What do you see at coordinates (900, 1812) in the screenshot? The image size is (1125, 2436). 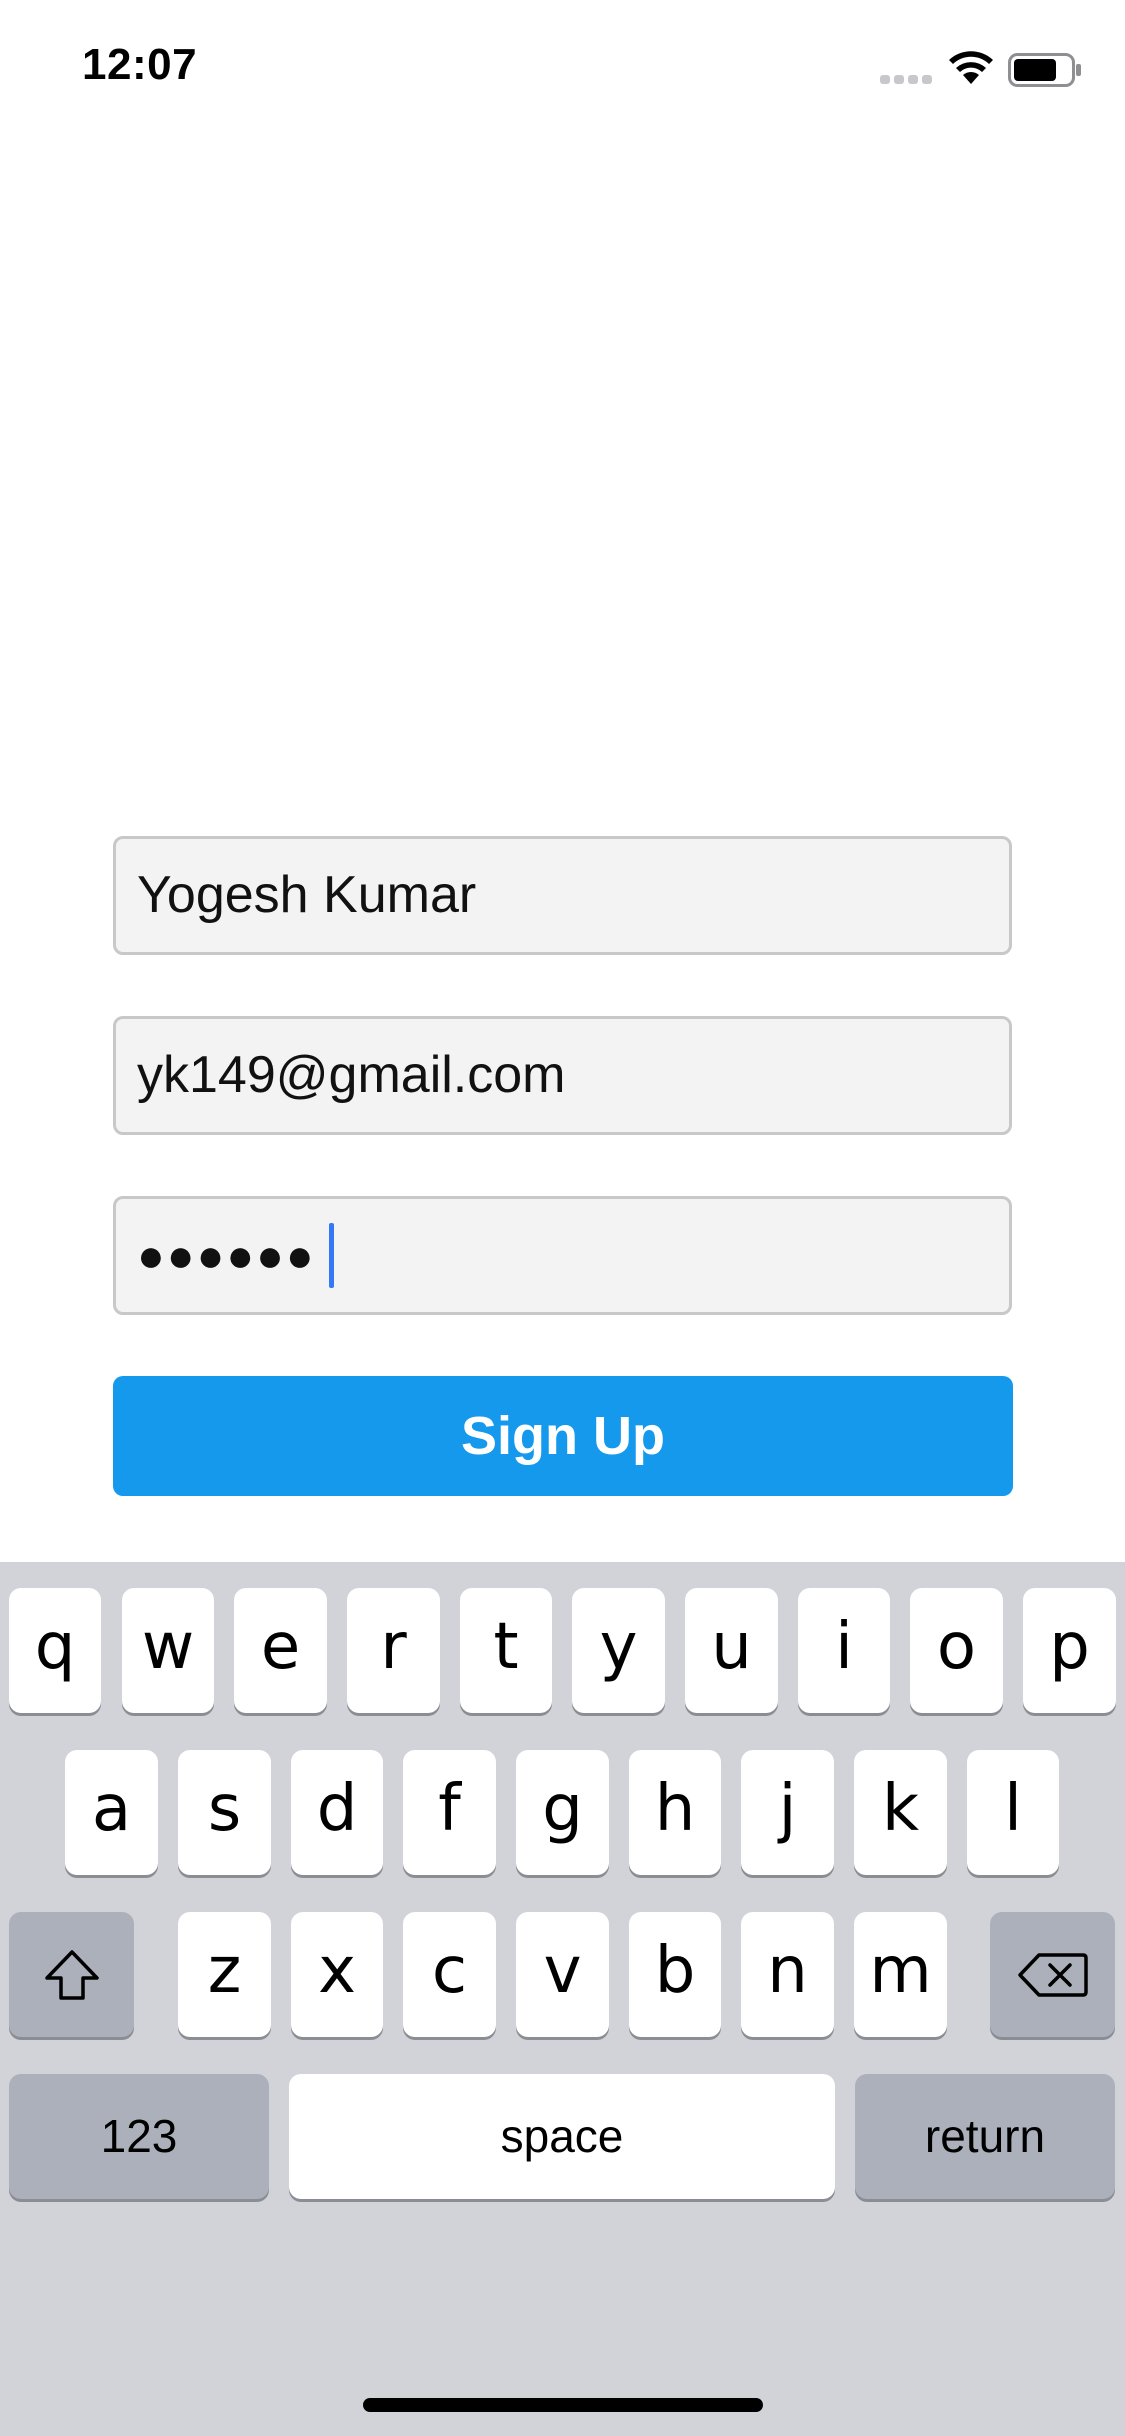 I see `key-k: k` at bounding box center [900, 1812].